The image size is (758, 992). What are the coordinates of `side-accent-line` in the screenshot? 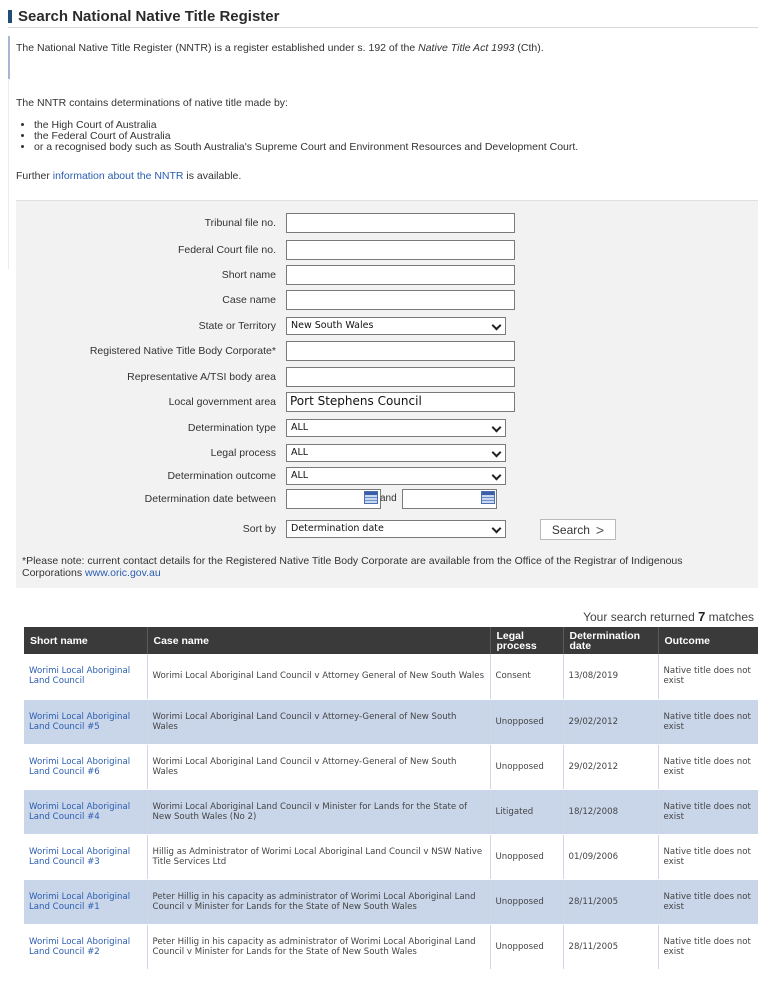 It's located at (9, 57).